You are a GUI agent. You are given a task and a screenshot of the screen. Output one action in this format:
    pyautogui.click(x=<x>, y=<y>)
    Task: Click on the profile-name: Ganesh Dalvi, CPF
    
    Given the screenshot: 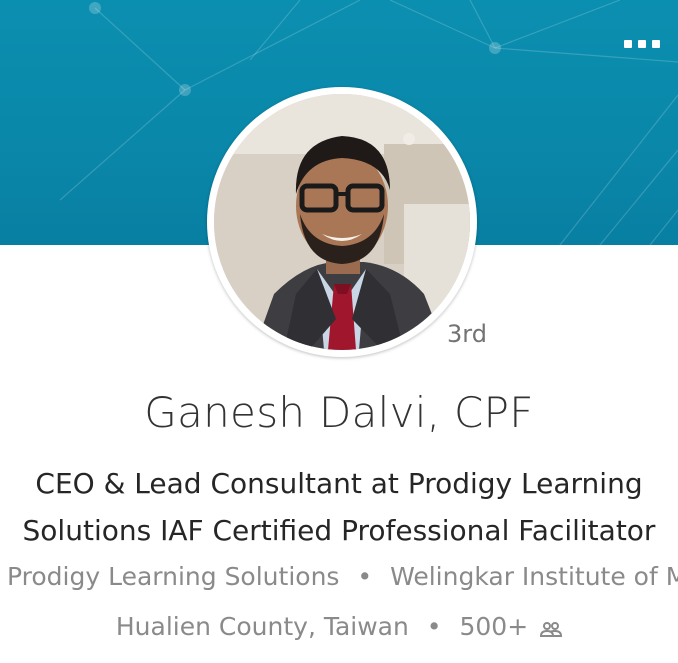 What is the action you would take?
    pyautogui.click(x=339, y=412)
    